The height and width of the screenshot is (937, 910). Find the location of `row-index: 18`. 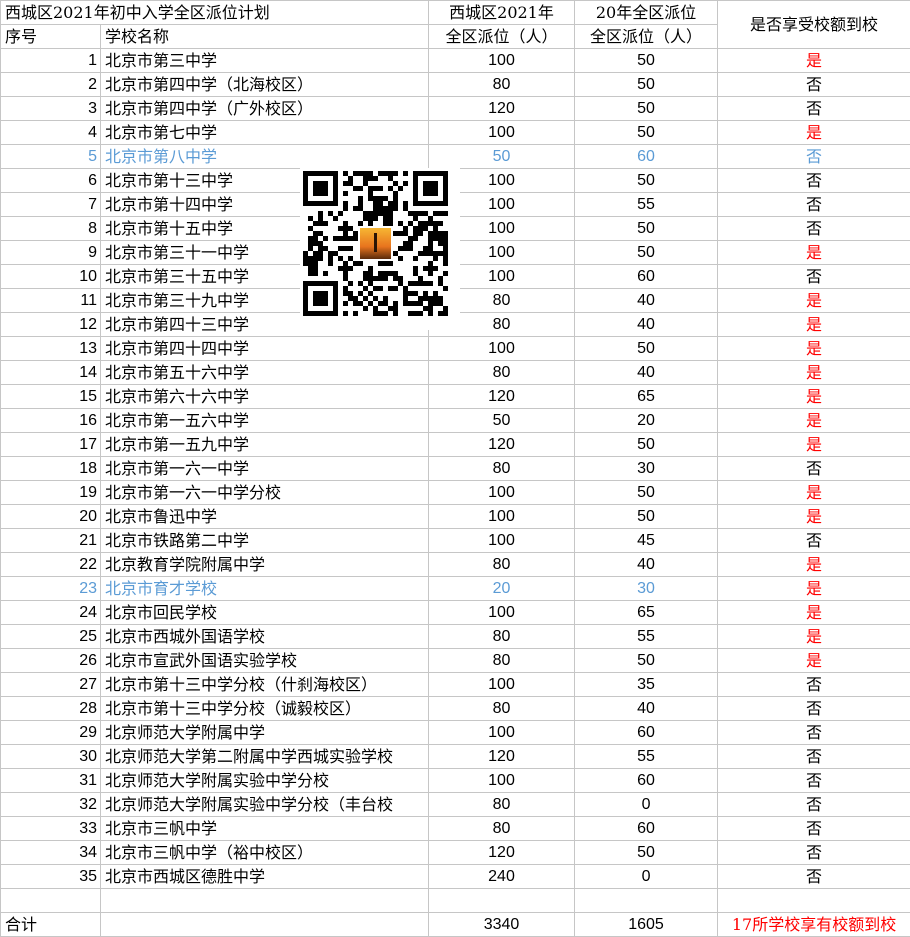

row-index: 18 is located at coordinates (50, 468).